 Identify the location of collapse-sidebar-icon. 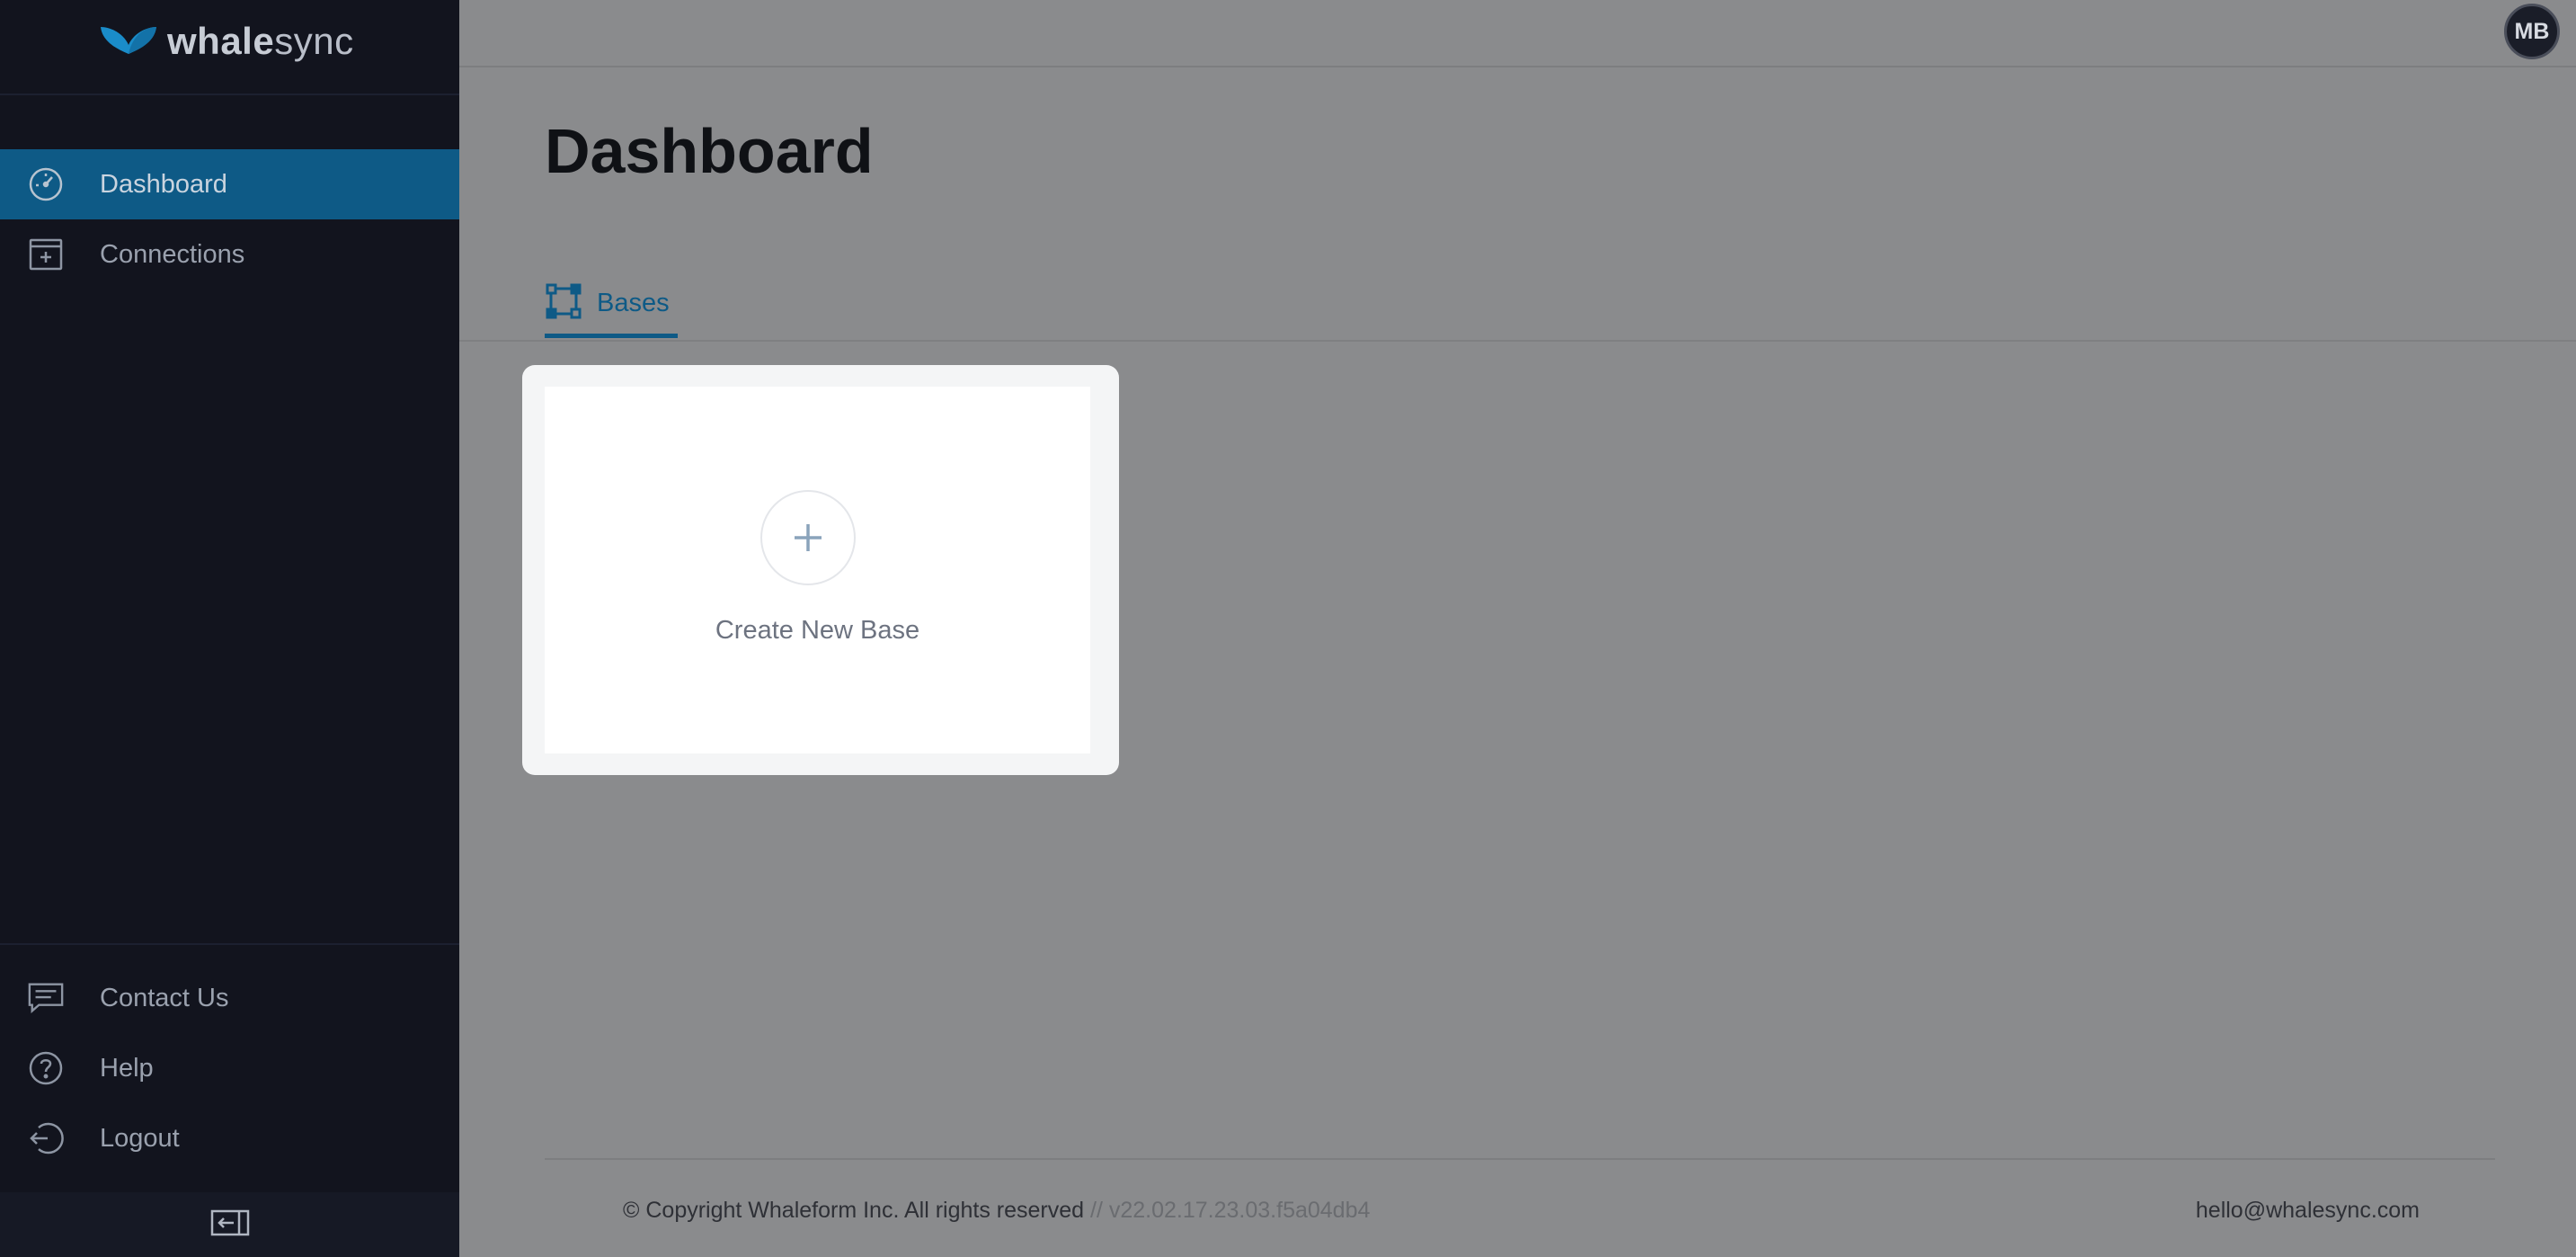
(230, 1225).